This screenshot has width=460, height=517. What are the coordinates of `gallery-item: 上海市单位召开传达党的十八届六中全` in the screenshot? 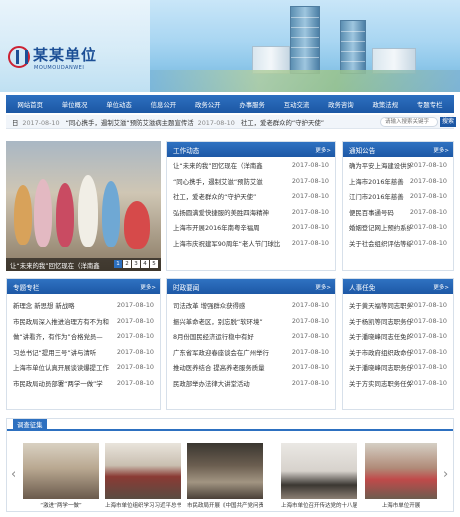 It's located at (319, 476).